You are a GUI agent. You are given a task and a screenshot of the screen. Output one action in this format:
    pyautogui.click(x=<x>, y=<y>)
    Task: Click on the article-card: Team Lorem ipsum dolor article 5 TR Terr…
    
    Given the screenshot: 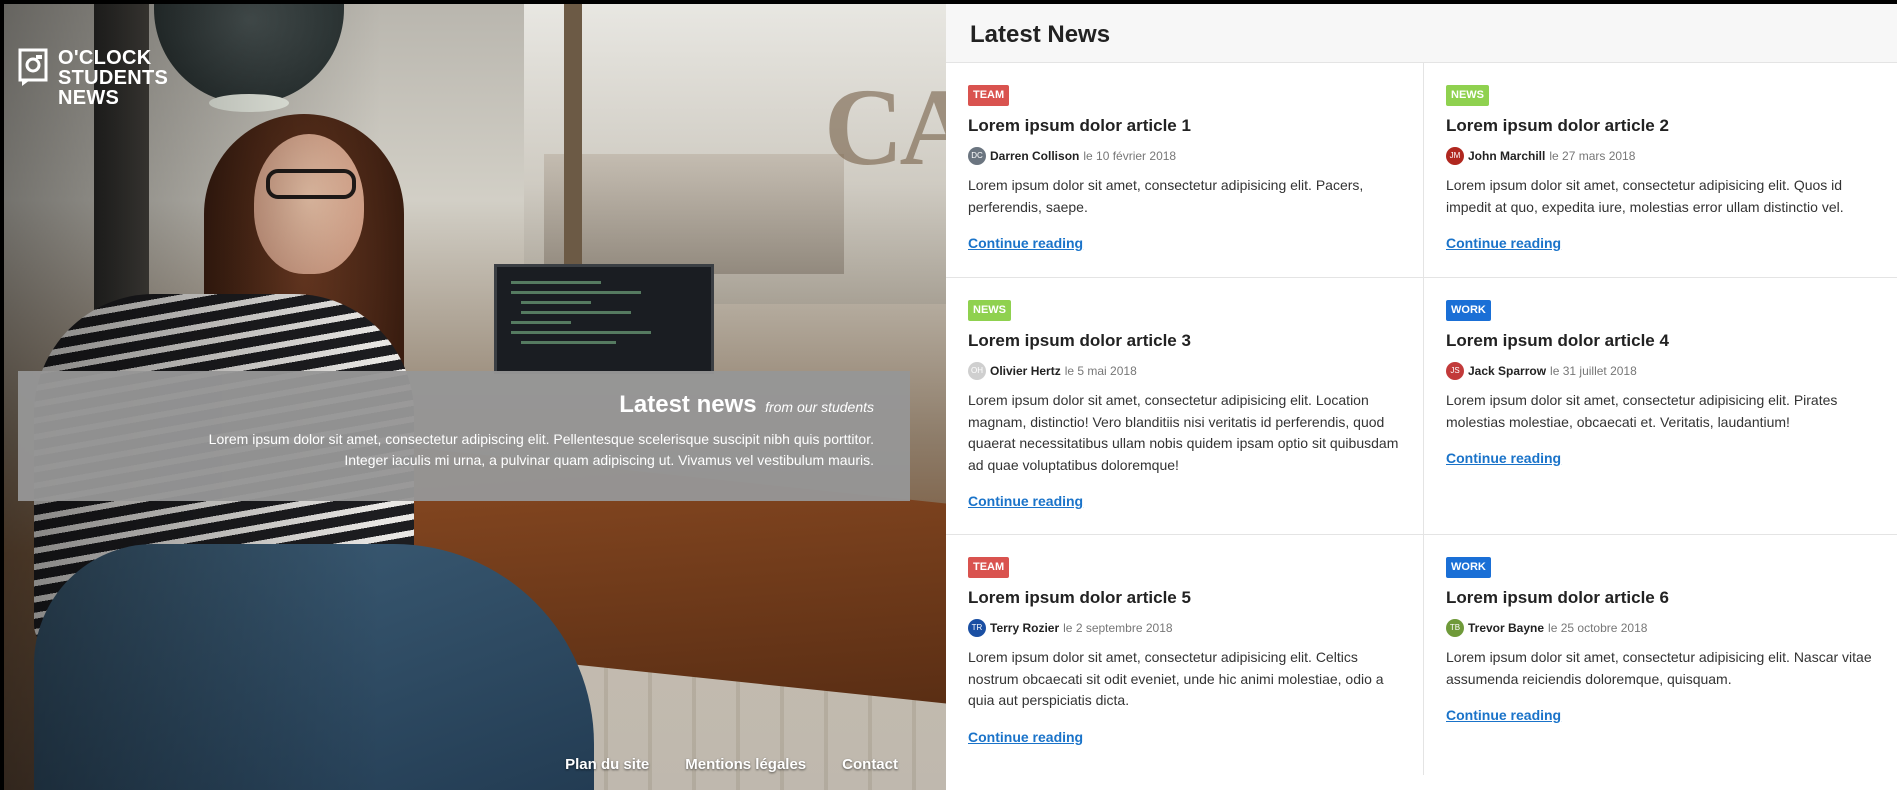 What is the action you would take?
    pyautogui.click(x=1185, y=655)
    